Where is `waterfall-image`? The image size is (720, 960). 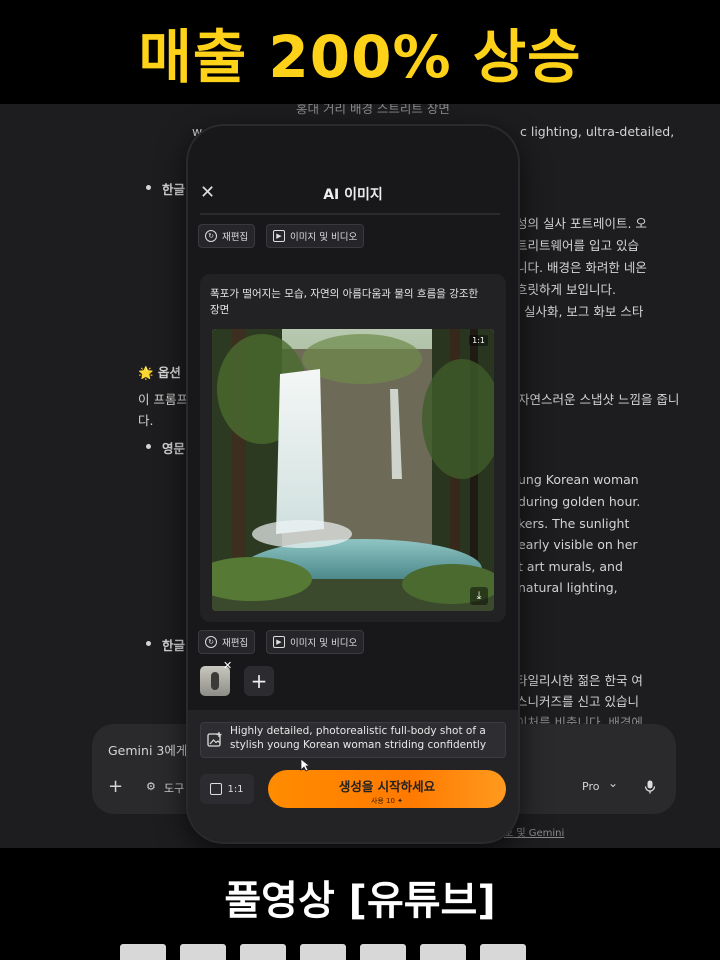
waterfall-image is located at coordinates (353, 470).